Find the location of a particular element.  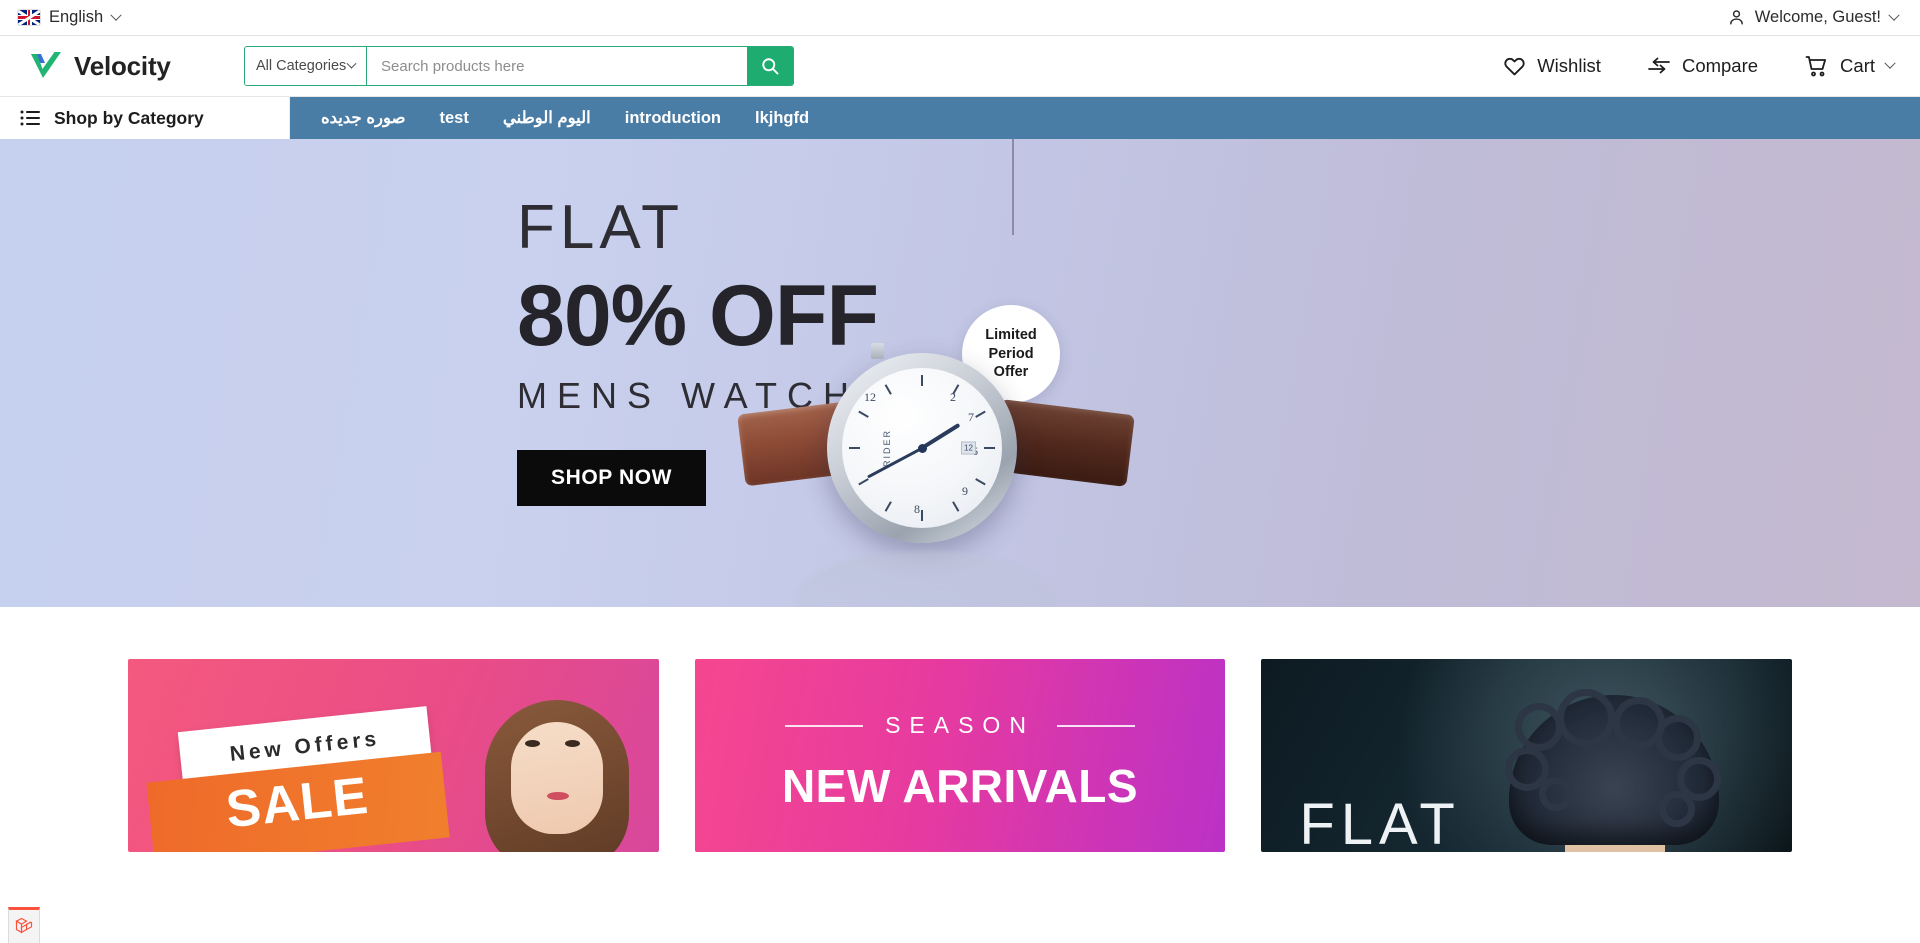

model-photo-woman is located at coordinates (557, 767).